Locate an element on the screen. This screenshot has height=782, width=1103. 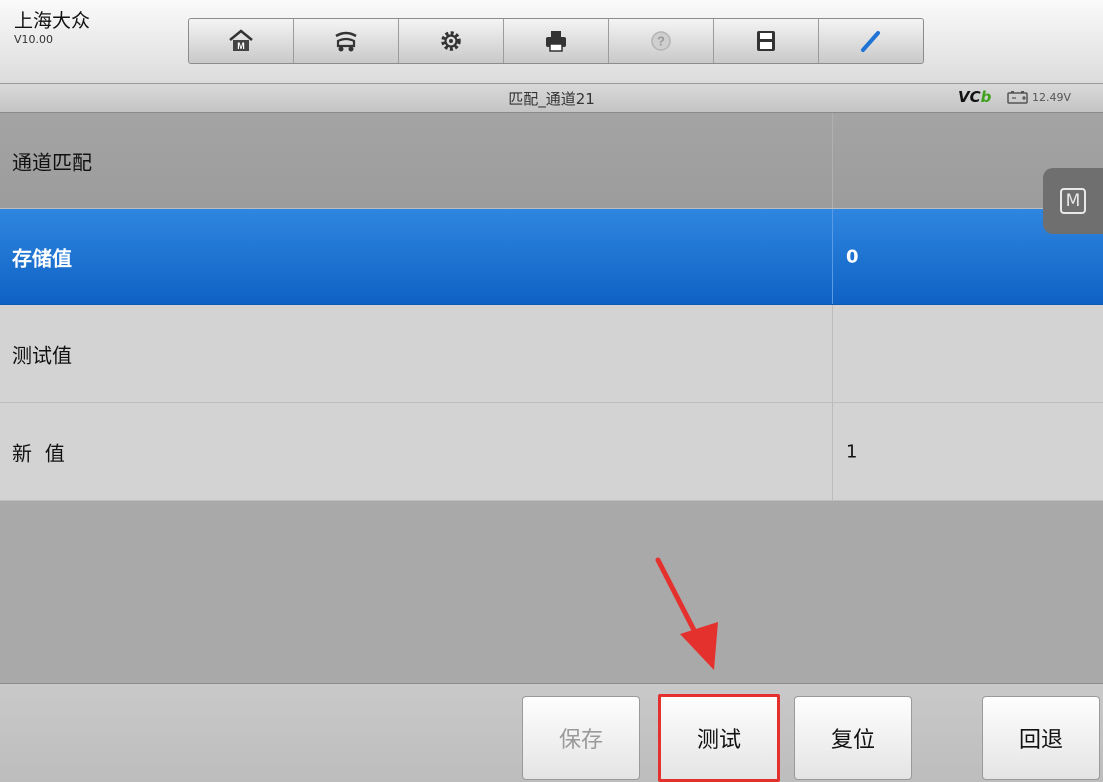
table-cell-label: 通道匹配 is located at coordinates (52, 162).